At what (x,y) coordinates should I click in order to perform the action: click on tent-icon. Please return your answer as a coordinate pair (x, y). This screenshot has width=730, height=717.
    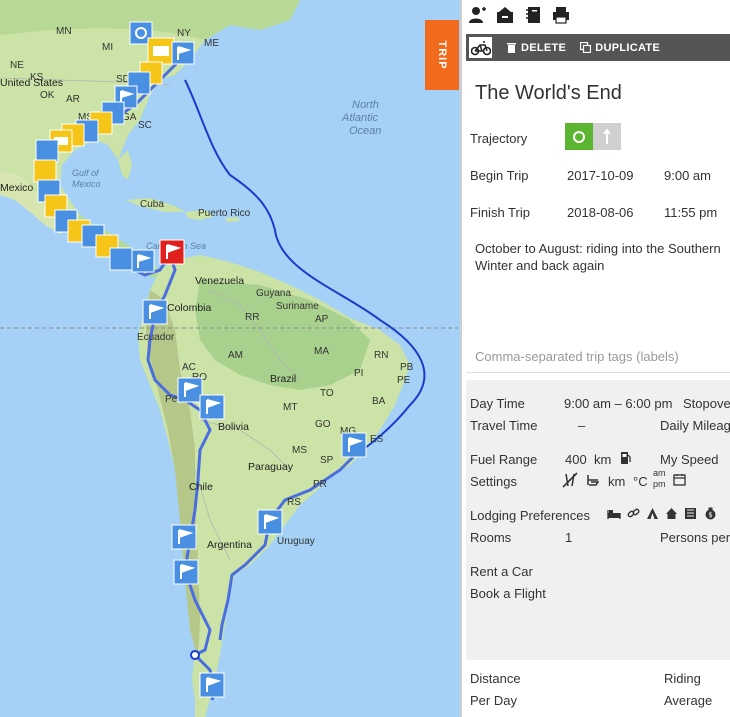
    Looking at the image, I should click on (652, 513).